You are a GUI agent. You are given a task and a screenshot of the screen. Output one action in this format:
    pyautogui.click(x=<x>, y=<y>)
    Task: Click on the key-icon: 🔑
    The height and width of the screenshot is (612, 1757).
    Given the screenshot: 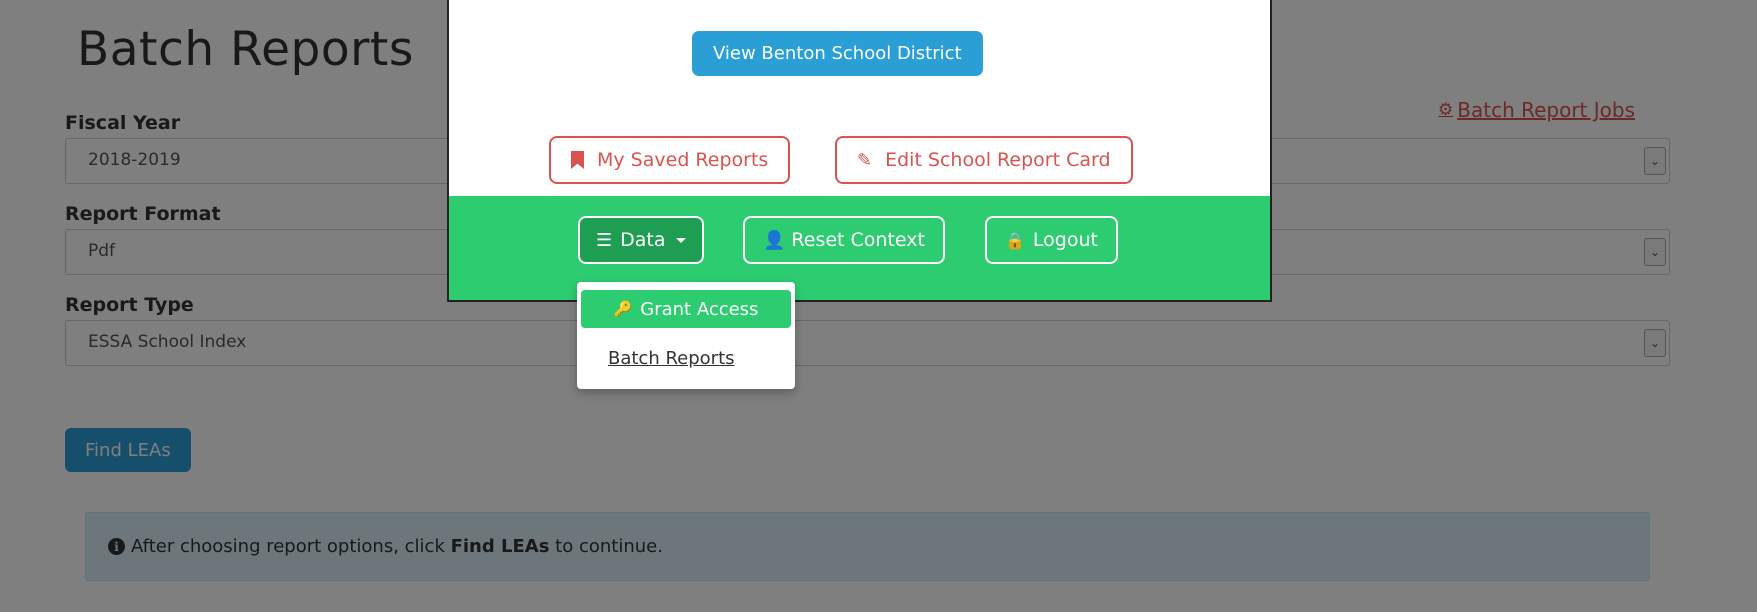 What is the action you would take?
    pyautogui.click(x=623, y=309)
    